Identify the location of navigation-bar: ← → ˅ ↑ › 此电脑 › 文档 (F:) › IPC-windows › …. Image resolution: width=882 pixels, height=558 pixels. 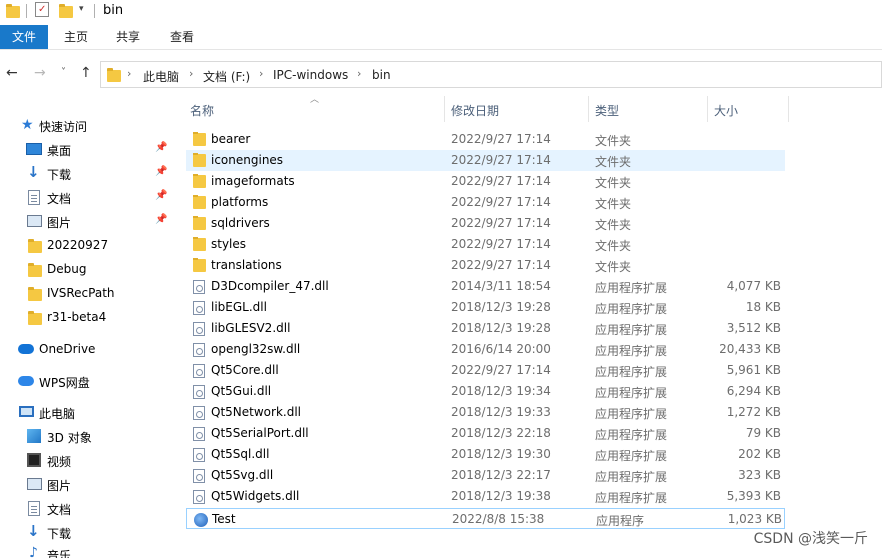
(441, 74).